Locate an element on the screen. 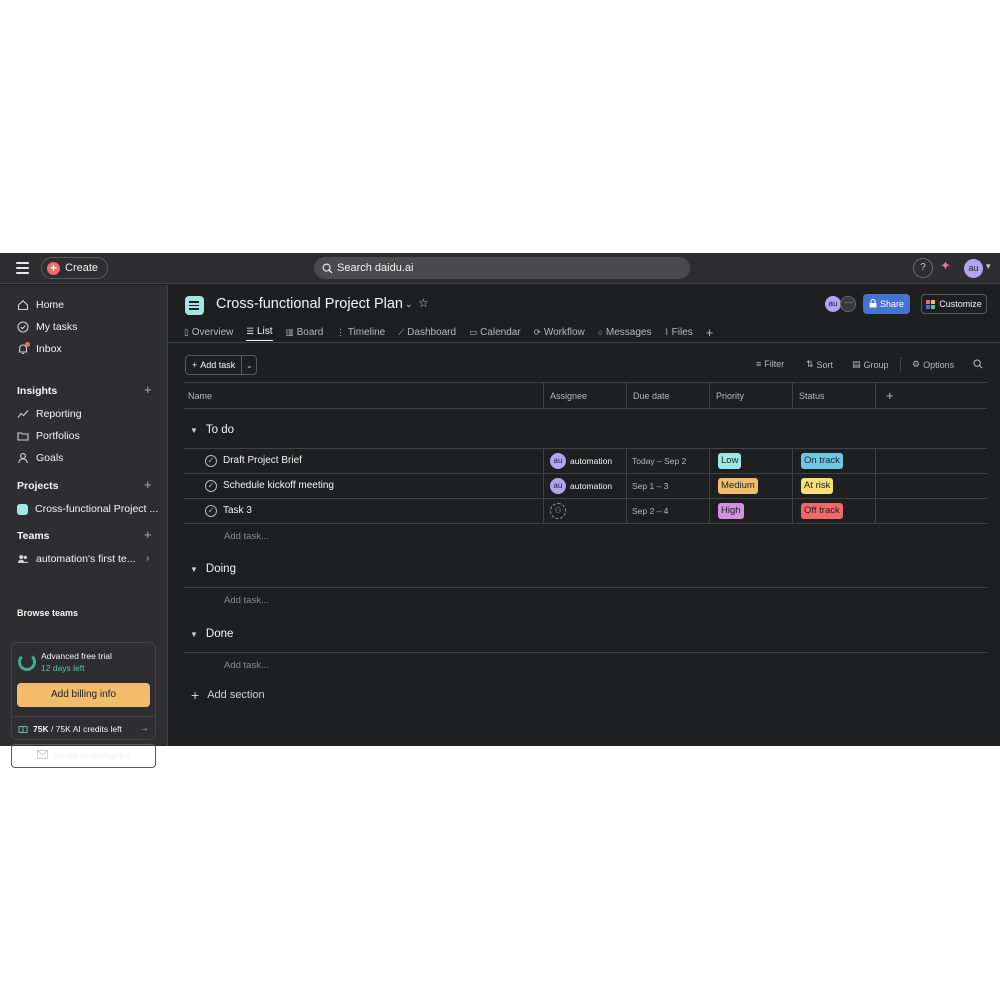  tab-calendar: ▭ Calendar is located at coordinates (495, 332).